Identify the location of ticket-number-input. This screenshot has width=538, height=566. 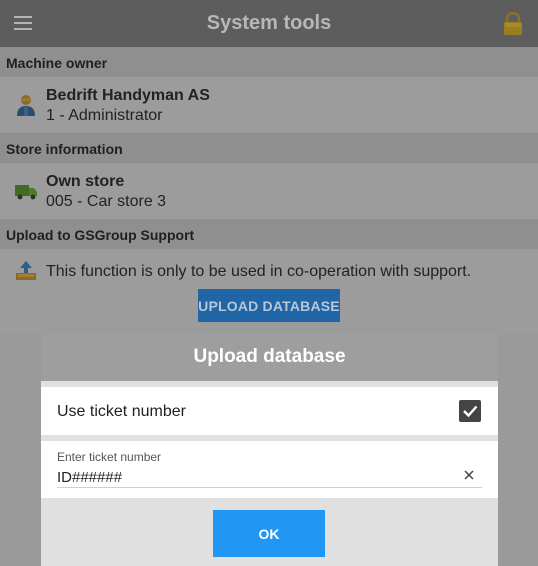
(237, 477).